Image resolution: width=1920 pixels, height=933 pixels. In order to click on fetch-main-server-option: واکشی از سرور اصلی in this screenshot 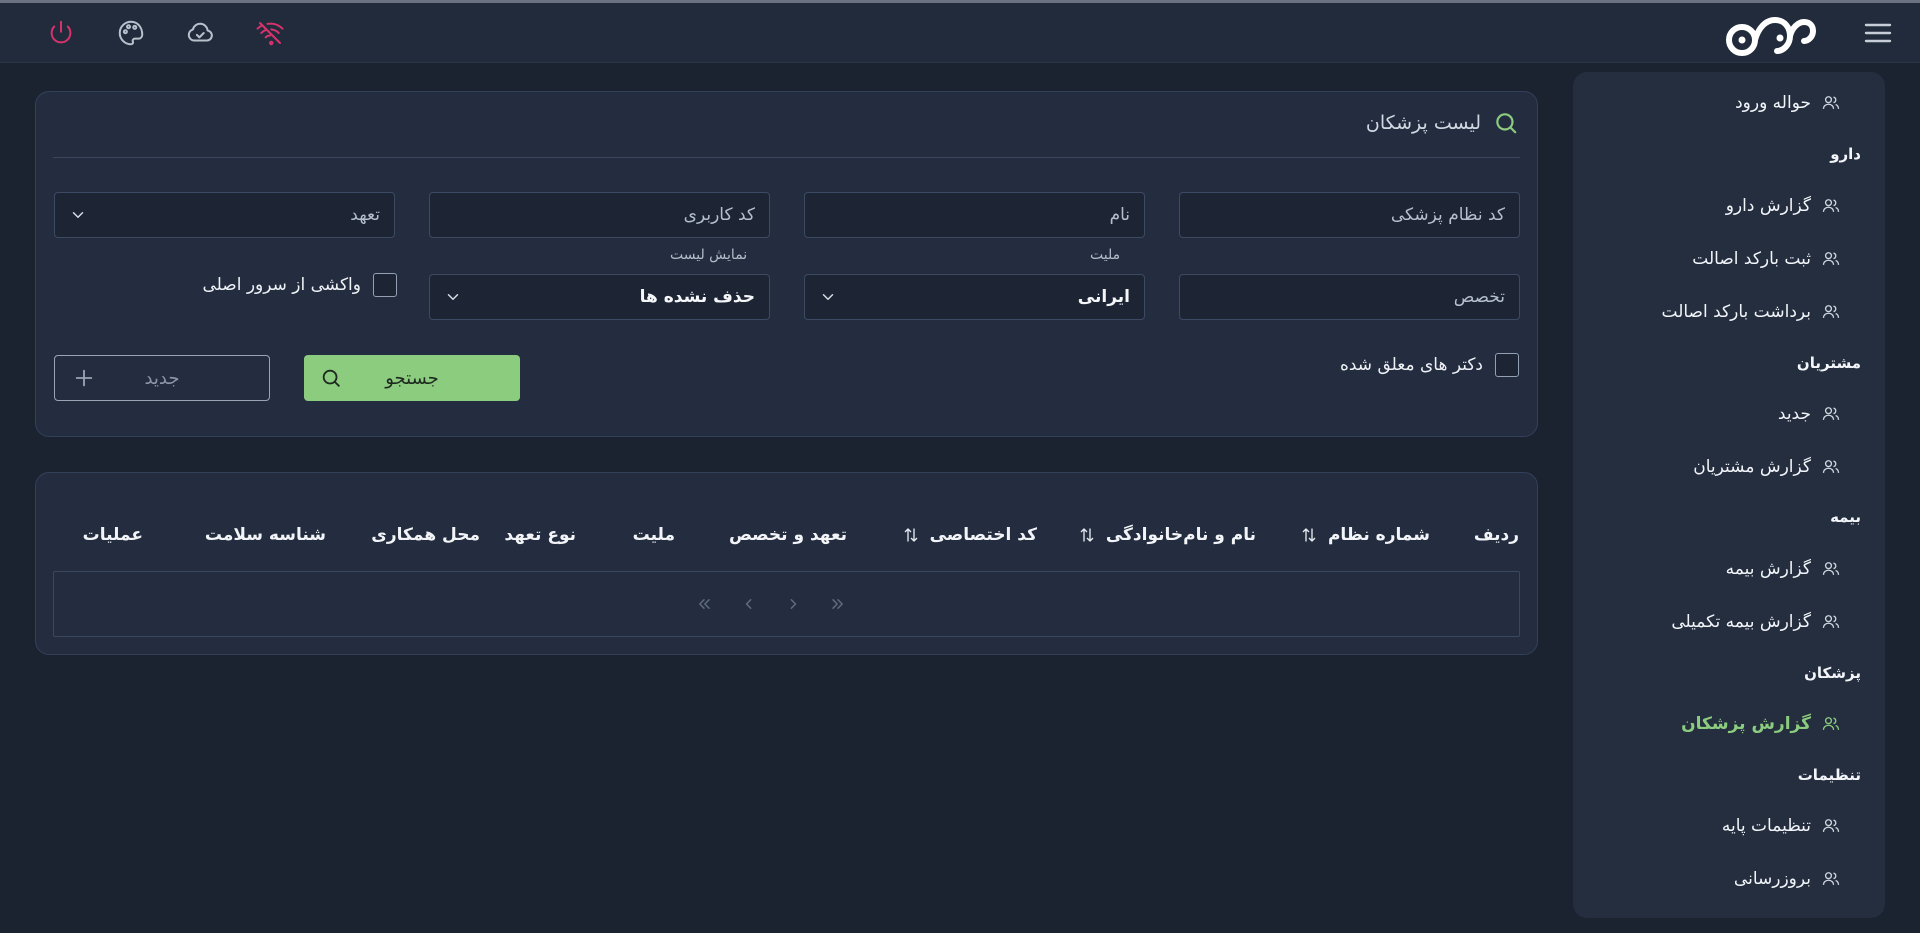, I will do `click(299, 285)`.